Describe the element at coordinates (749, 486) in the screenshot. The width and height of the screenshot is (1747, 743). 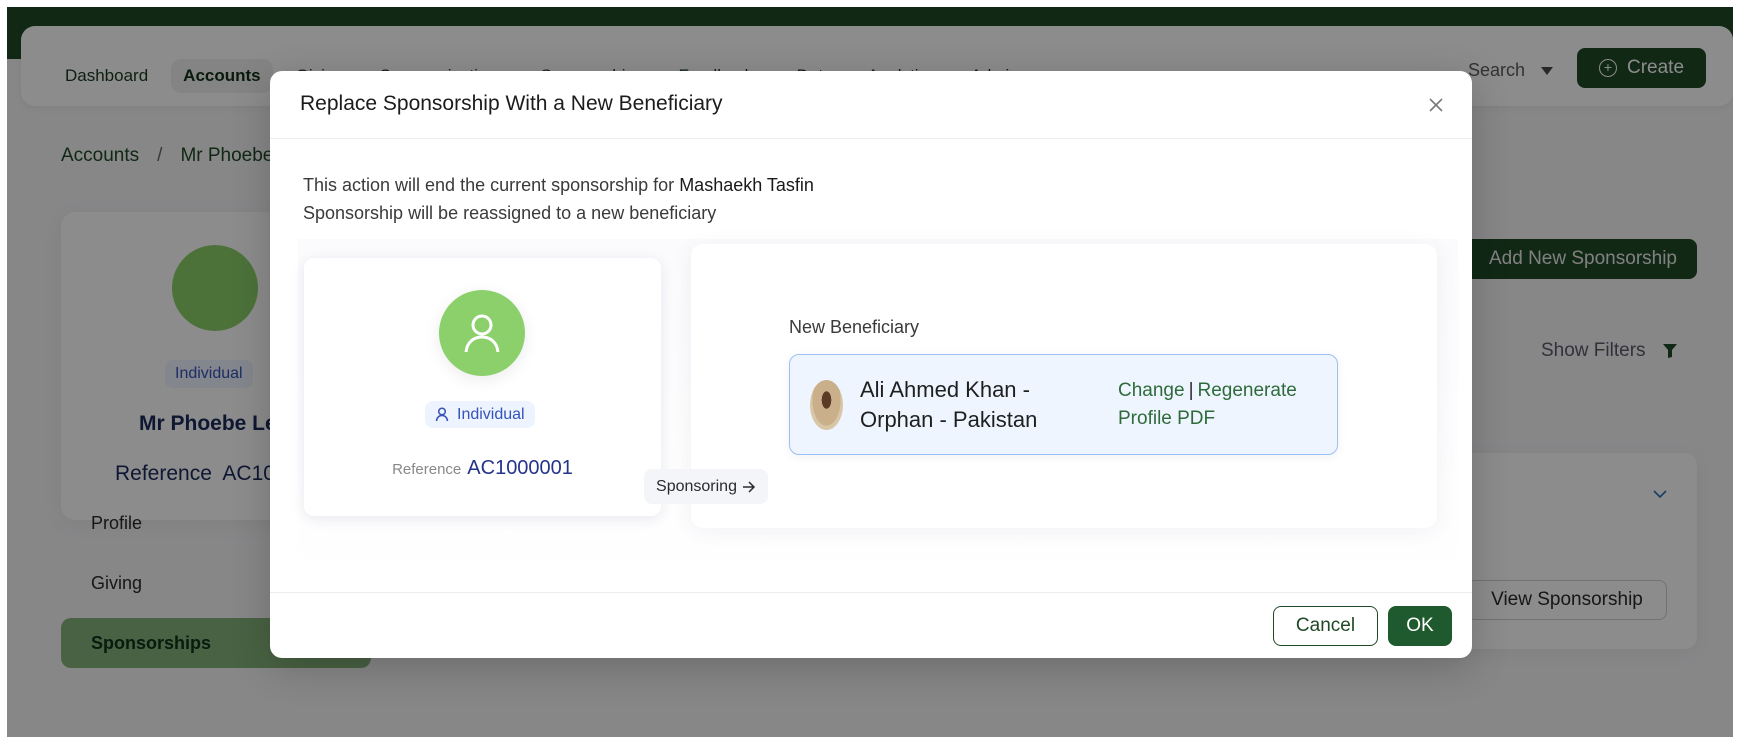
I see `arrow-right-icon` at that location.